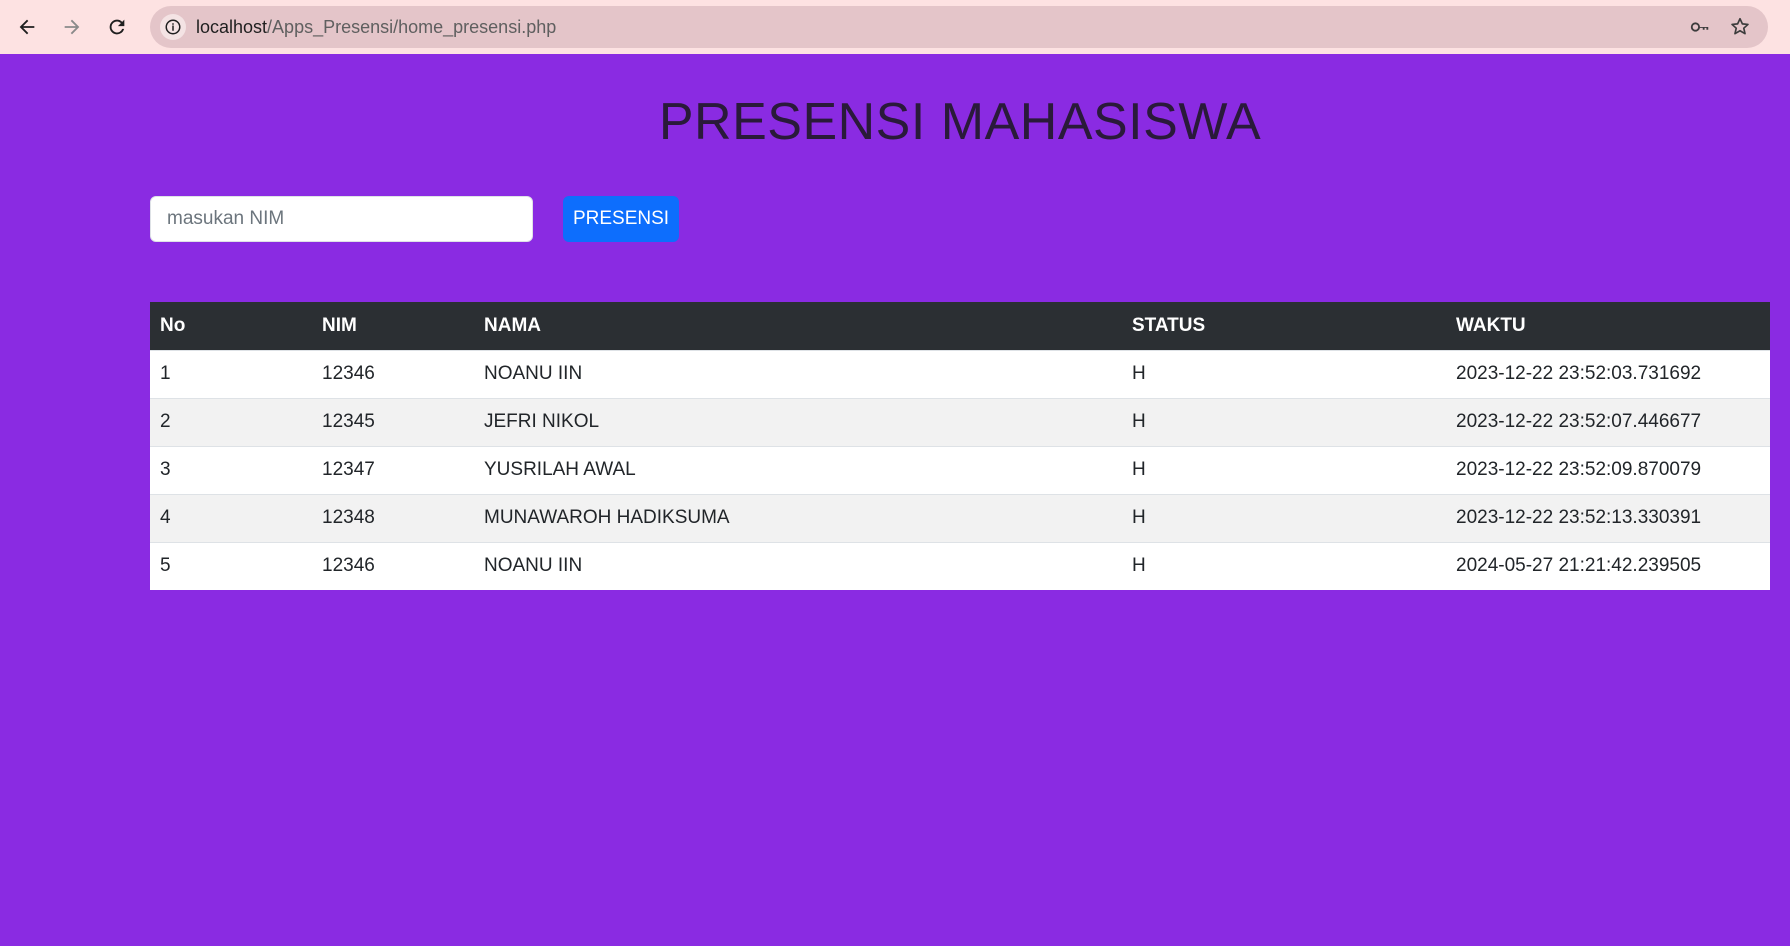 Image resolution: width=1790 pixels, height=946 pixels. I want to click on cell-nim: 12345, so click(393, 421).